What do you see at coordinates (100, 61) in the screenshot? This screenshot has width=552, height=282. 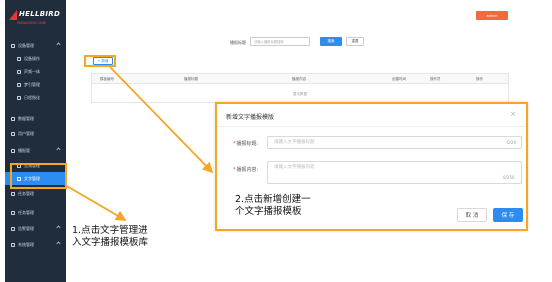 I see `add-button-highlight` at bounding box center [100, 61].